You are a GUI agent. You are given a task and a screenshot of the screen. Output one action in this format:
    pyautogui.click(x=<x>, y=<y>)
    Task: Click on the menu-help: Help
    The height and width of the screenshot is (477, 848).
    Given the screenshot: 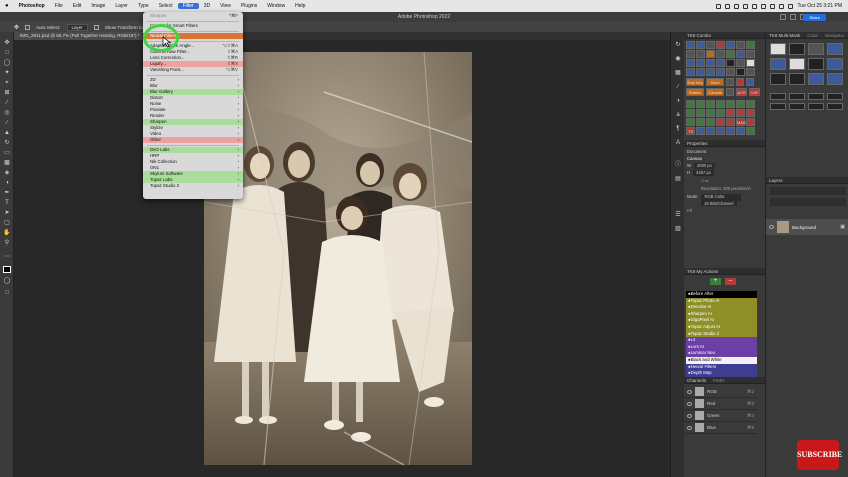 What is the action you would take?
    pyautogui.click(x=300, y=6)
    